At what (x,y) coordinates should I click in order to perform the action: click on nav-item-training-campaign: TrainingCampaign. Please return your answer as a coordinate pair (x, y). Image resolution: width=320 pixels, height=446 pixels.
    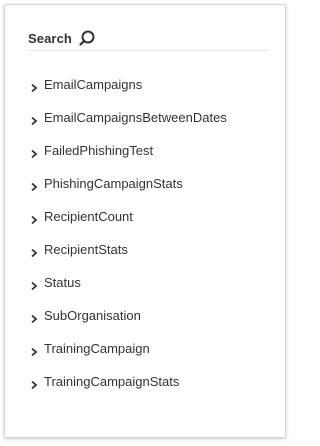
    Looking at the image, I should click on (128, 348).